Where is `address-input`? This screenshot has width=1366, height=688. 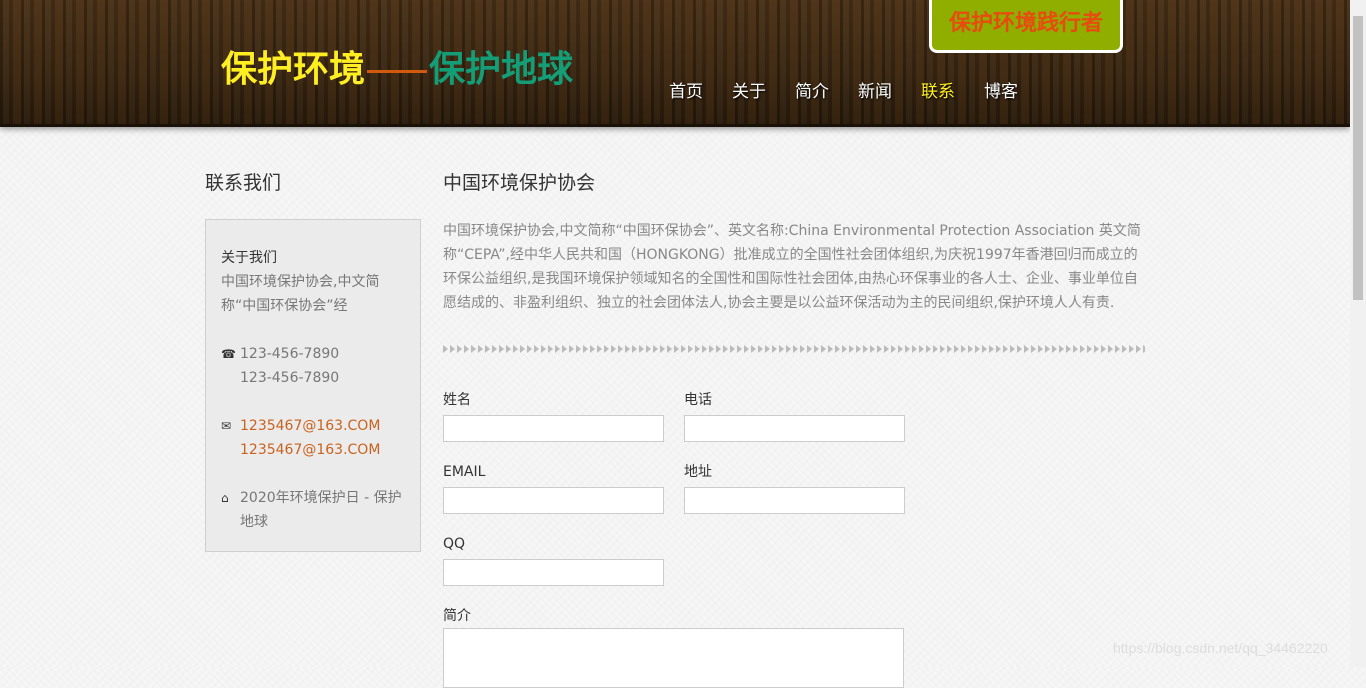
address-input is located at coordinates (794, 500).